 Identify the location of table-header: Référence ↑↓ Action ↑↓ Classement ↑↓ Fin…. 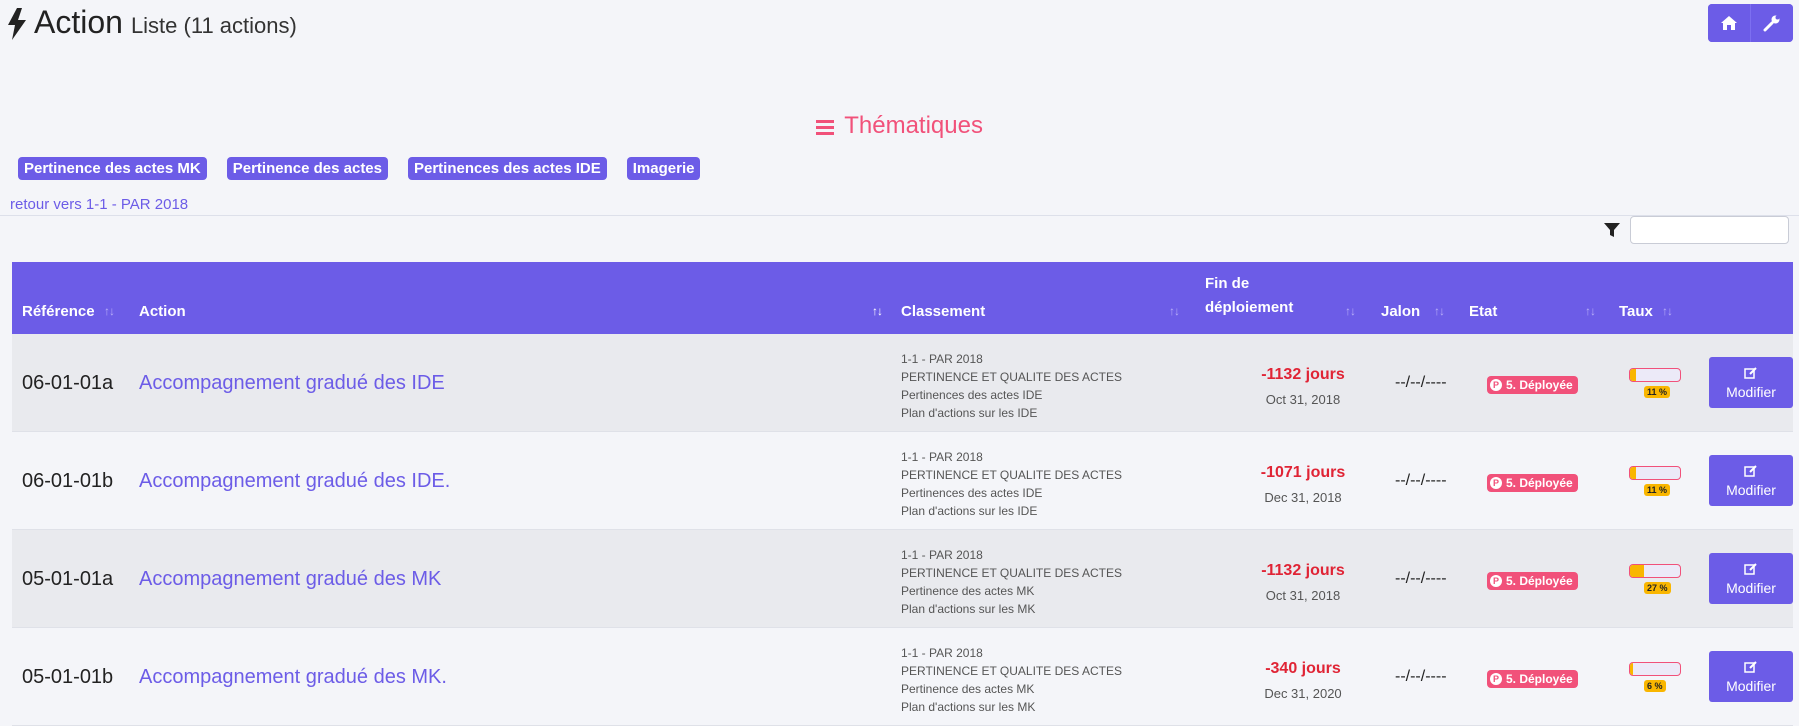
(902, 298).